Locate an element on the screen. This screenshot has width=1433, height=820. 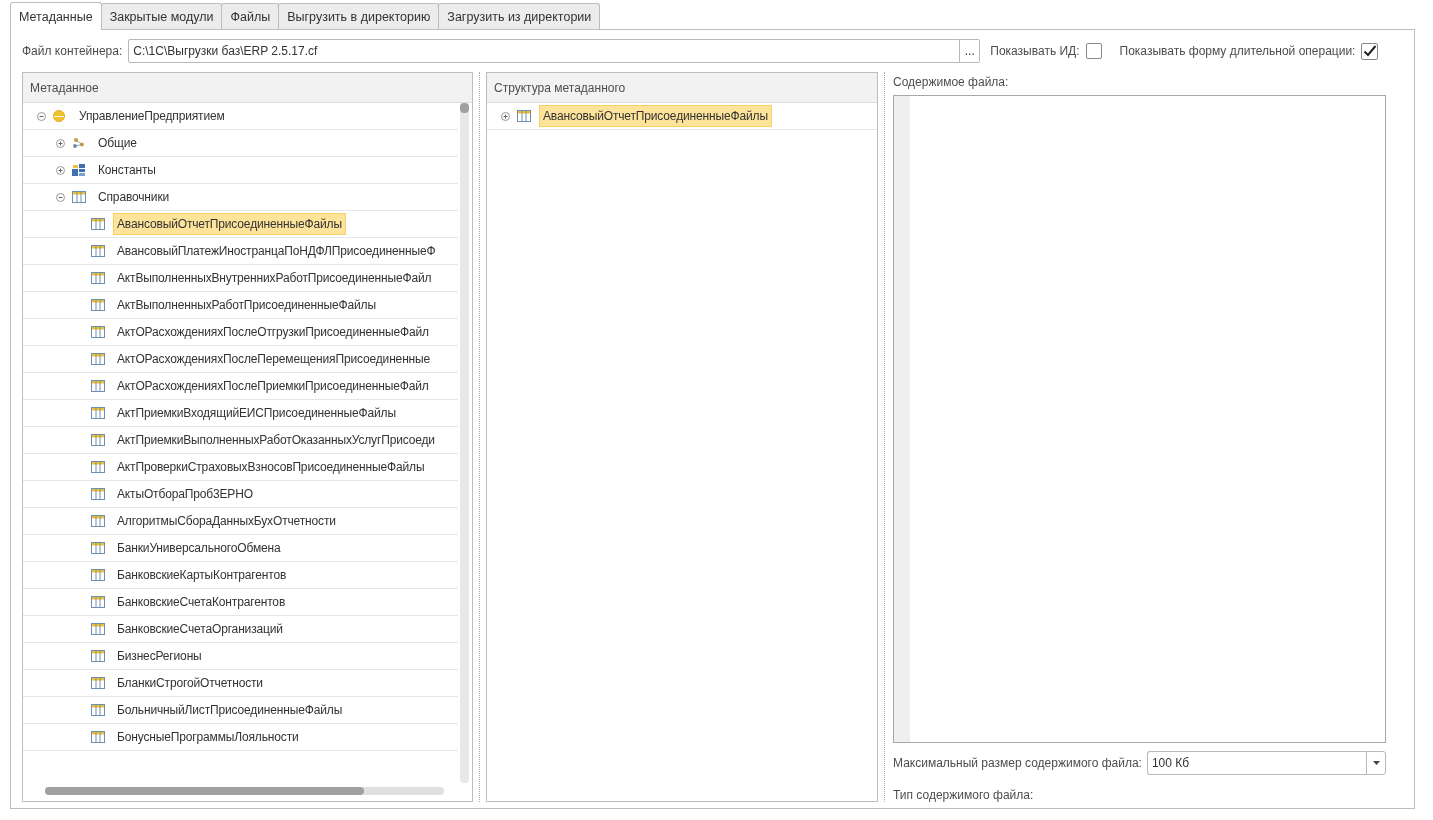
tree-item: АктПриемкиВыполненныхРаботОказанныхУслугПрисоеди is located at coordinates (276, 440).